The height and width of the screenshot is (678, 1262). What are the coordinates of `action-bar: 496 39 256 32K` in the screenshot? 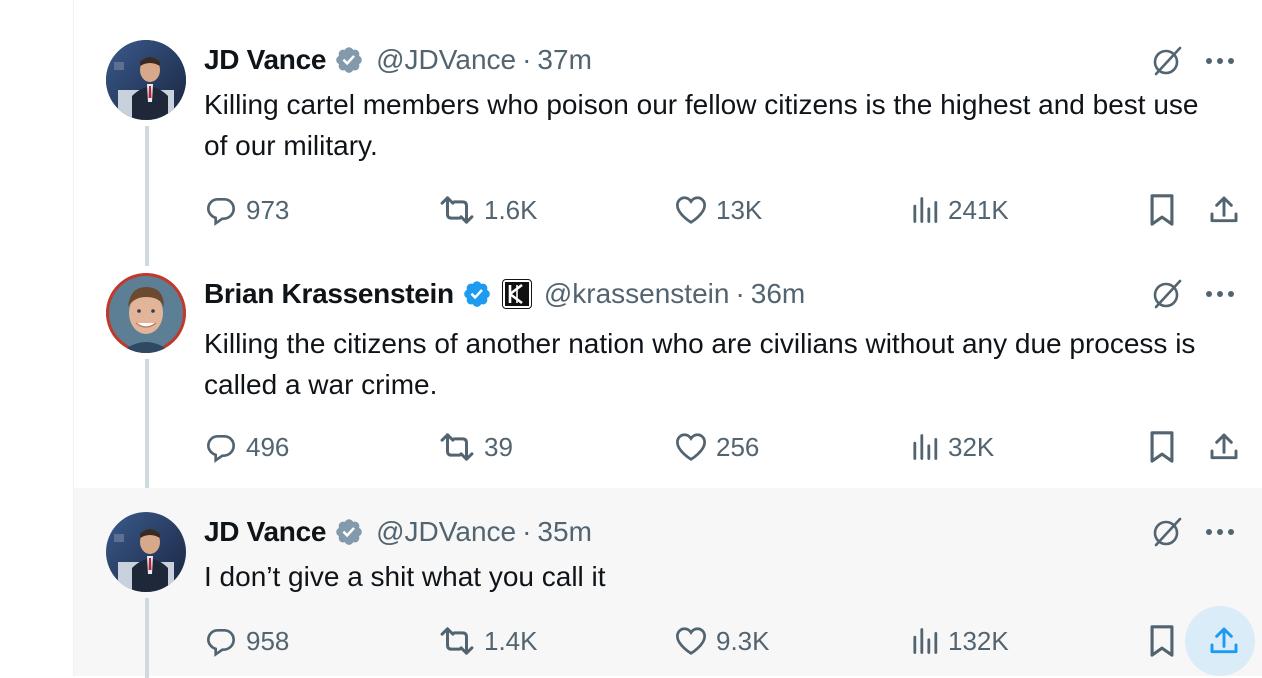 It's located at (733, 447).